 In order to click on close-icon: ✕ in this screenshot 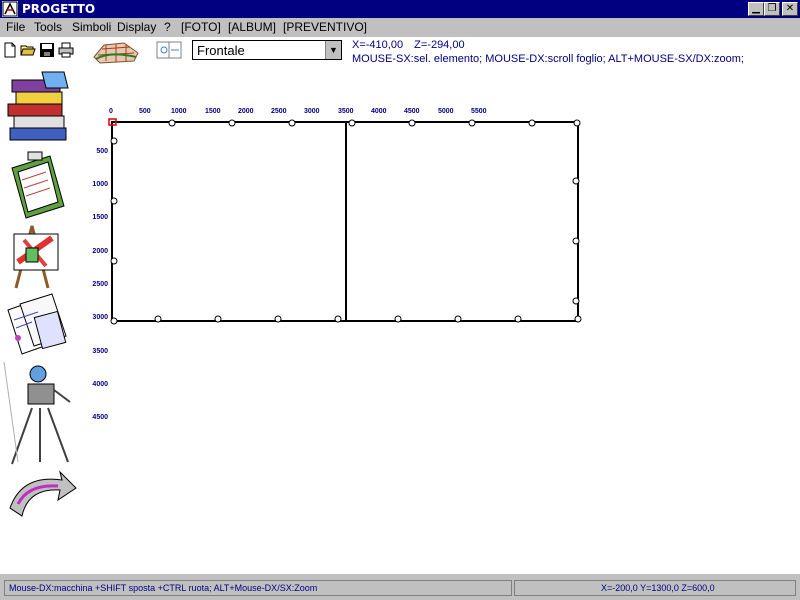, I will do `click(790, 8)`.